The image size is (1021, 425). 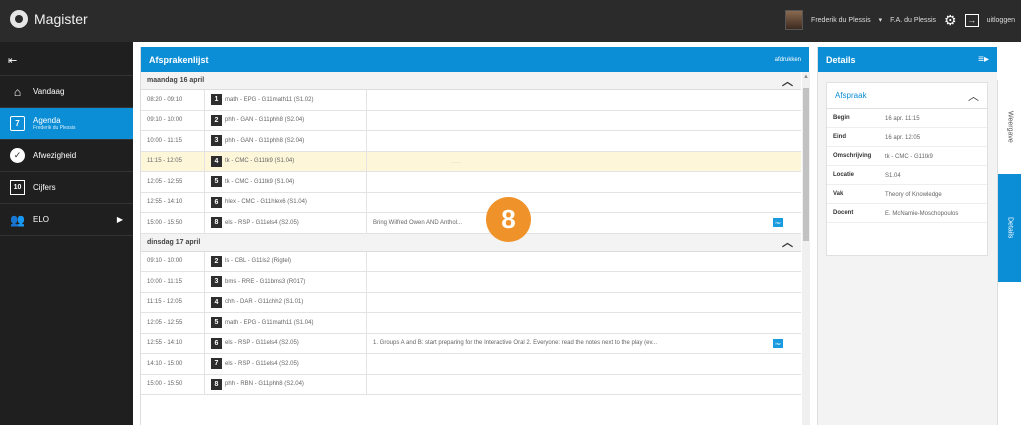 I want to click on day-header: maandag 16 april ︿, so click(x=471, y=81).